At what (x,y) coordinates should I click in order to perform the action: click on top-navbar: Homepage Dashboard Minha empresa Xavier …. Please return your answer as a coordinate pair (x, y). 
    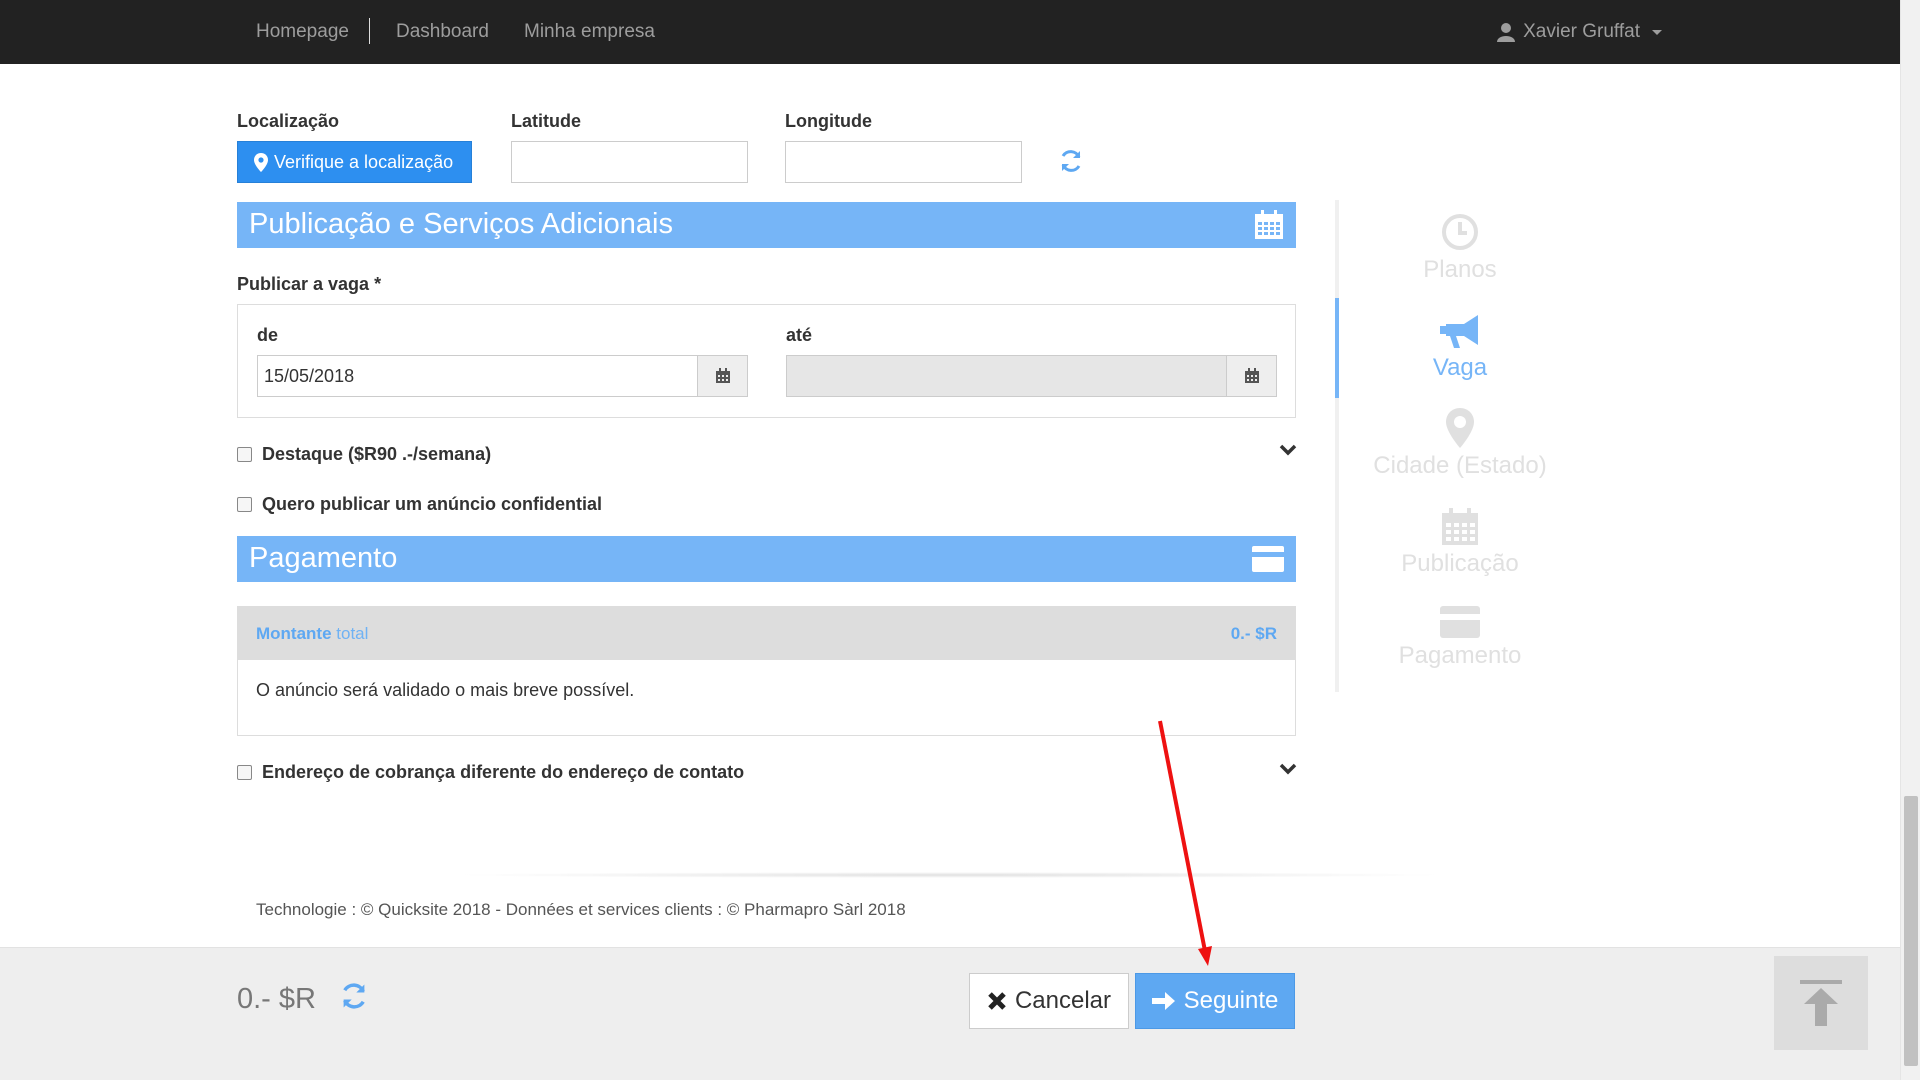
    Looking at the image, I should click on (950, 32).